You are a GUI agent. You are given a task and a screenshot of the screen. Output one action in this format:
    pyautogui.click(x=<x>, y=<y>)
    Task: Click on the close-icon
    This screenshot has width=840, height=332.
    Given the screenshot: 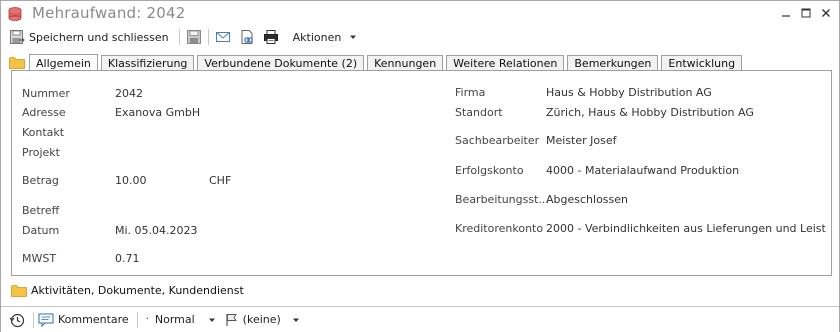 What is the action you would take?
    pyautogui.click(x=826, y=13)
    